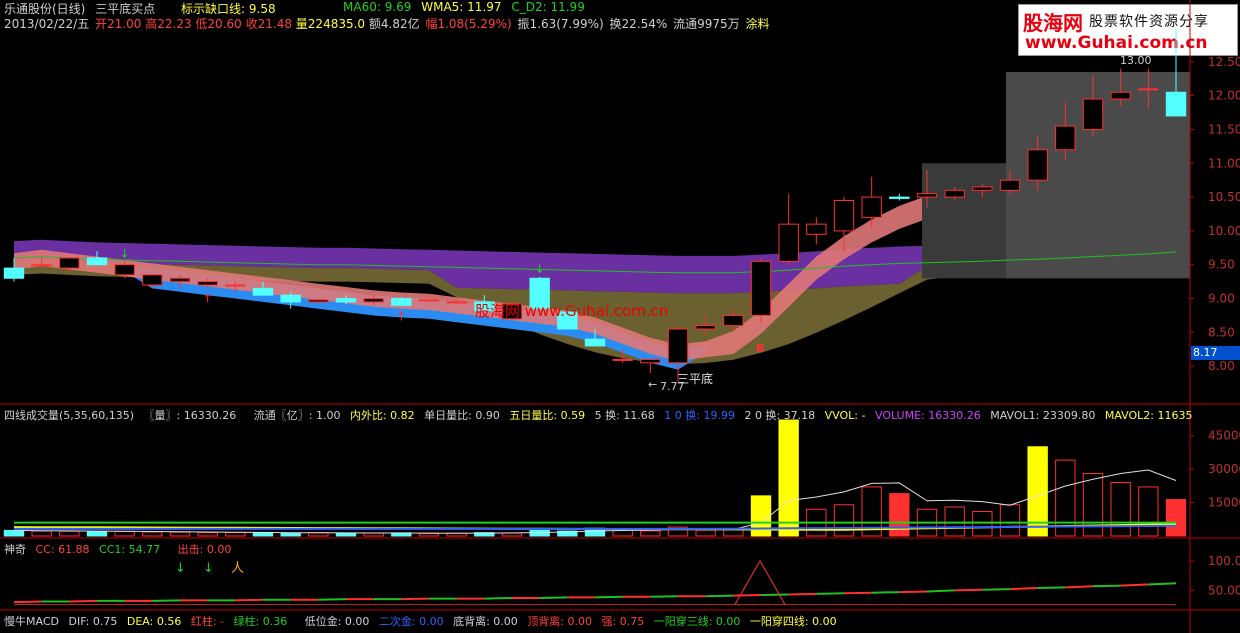 Image resolution: width=1240 pixels, height=633 pixels. Describe the element at coordinates (1224, 129) in the screenshot. I see `price-tick-label: 11.50` at that location.